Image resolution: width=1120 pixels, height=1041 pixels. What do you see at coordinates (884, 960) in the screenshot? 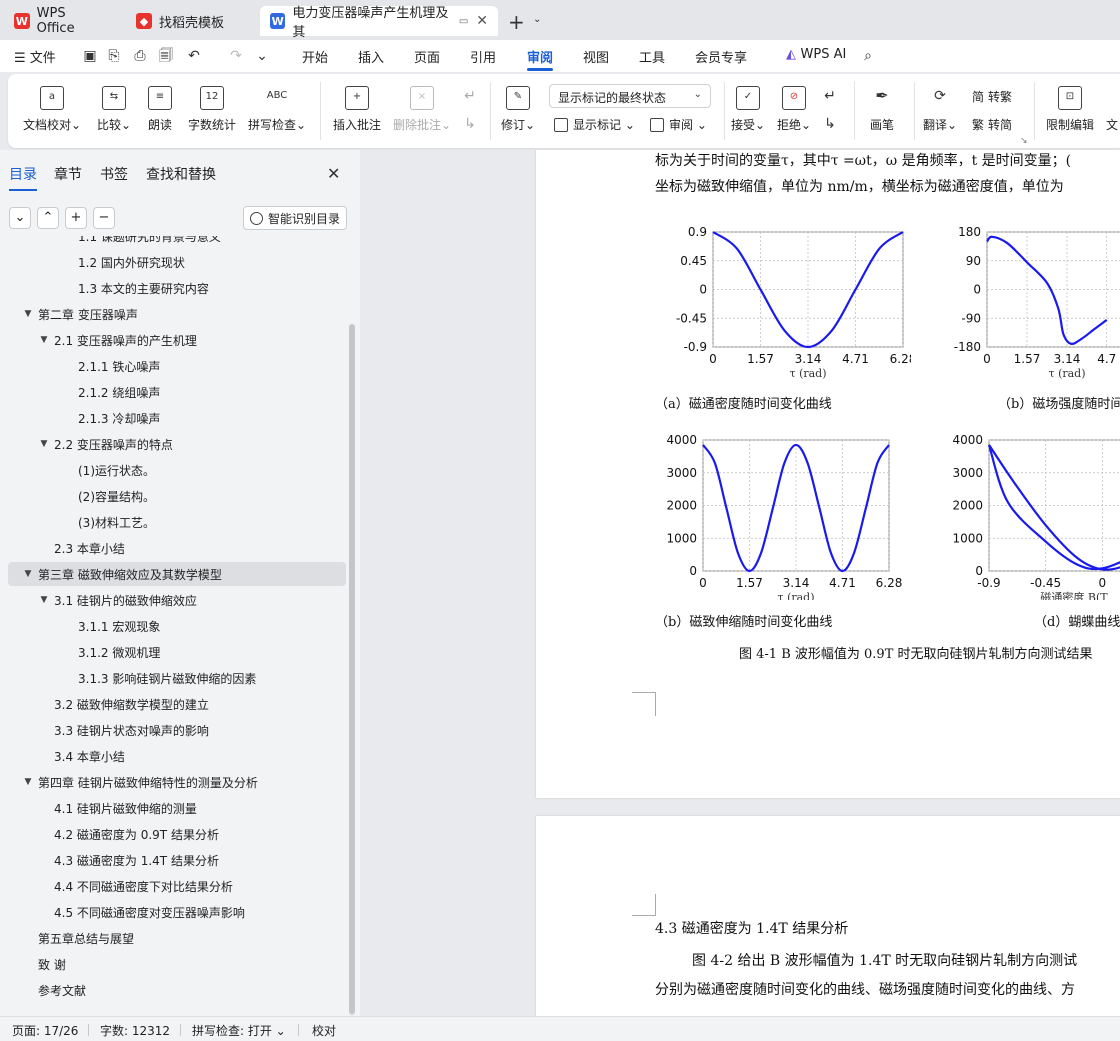
I see `body-text: 图 4-2 给出 B 波形幅值为 1.4T 时无取向硅钢片轧制方向测试` at bounding box center [884, 960].